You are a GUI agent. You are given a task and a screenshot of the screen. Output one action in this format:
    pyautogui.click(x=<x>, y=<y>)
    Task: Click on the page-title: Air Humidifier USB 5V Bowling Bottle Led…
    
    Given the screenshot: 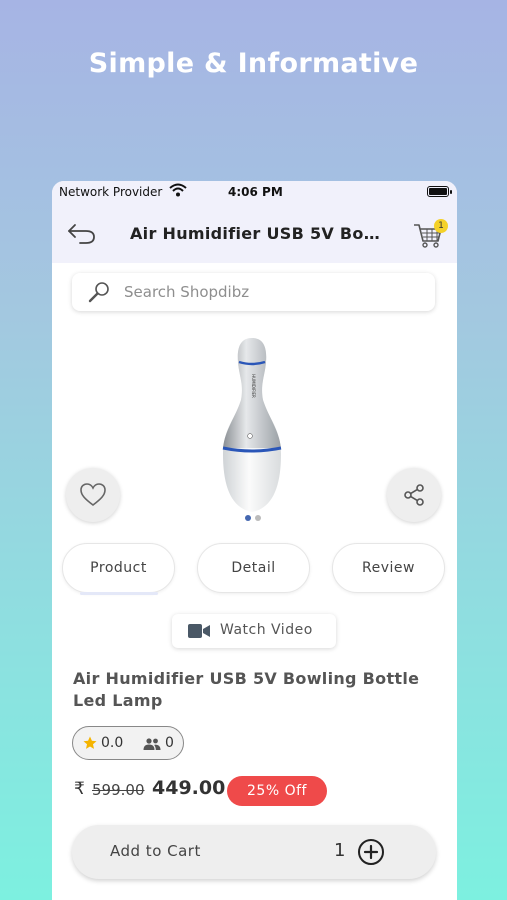 What is the action you would take?
    pyautogui.click(x=259, y=233)
    